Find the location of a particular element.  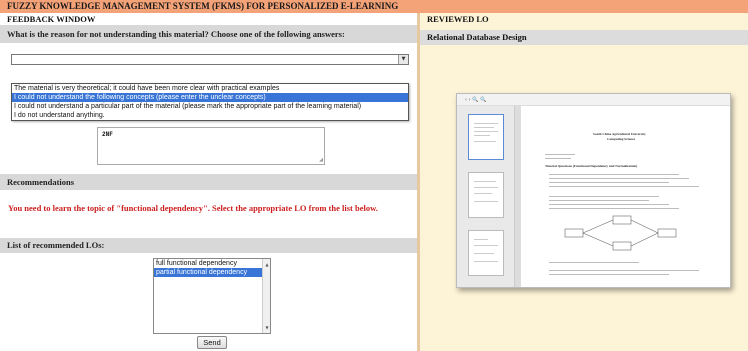

concepts-text: 2NF is located at coordinates (107, 134).